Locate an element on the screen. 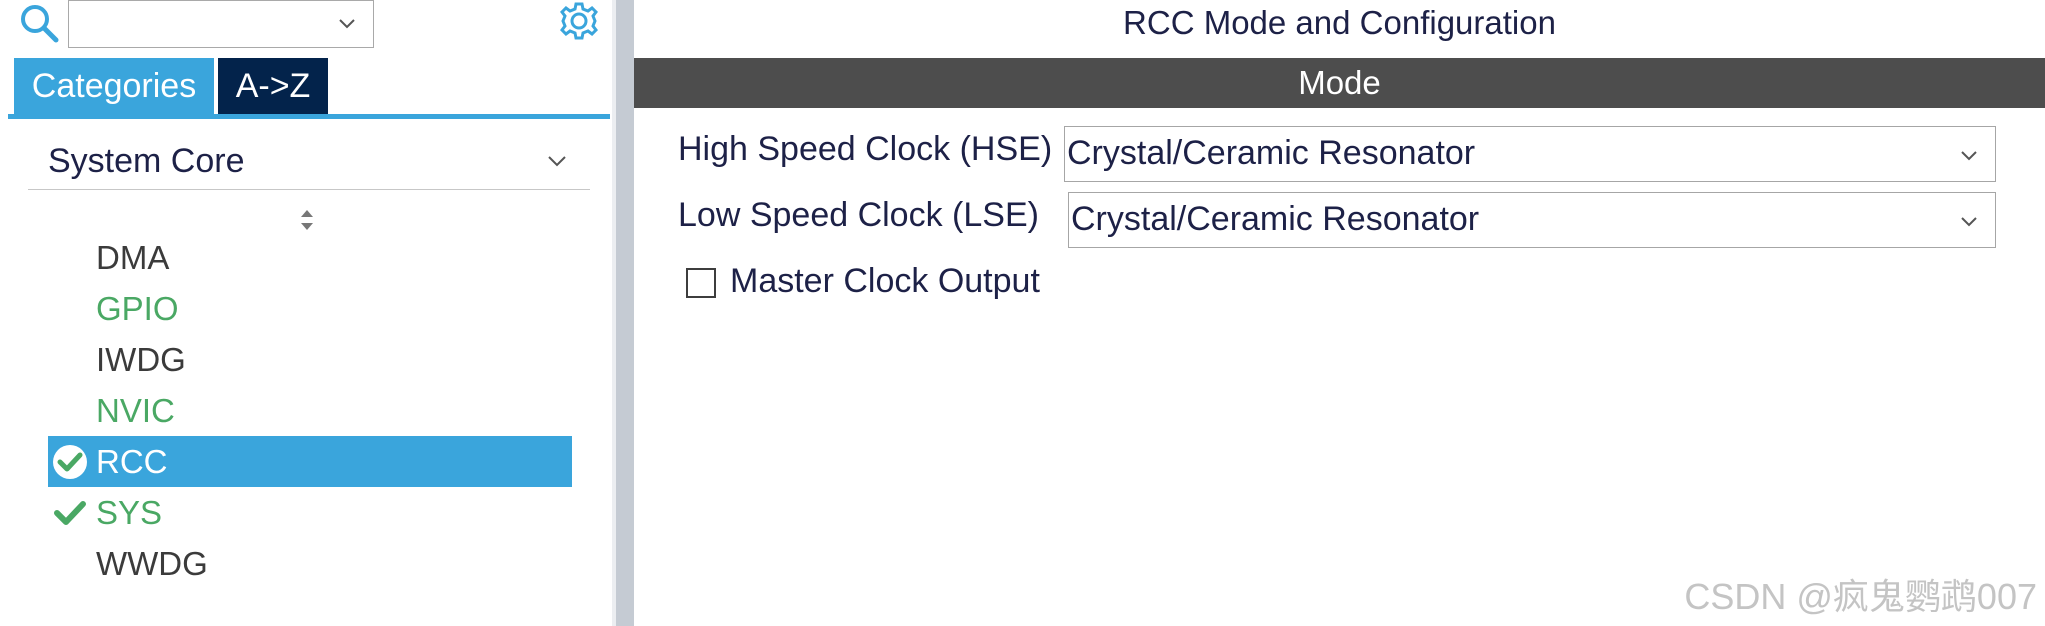  lse-select: Crystal/Ceramic Resonator is located at coordinates (1532, 220).